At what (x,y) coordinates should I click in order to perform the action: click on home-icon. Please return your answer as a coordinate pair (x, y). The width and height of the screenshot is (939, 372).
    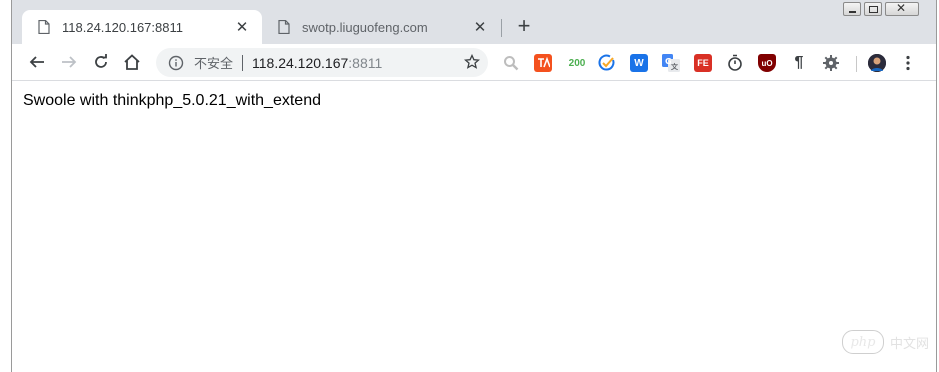
    Looking at the image, I should click on (132, 62).